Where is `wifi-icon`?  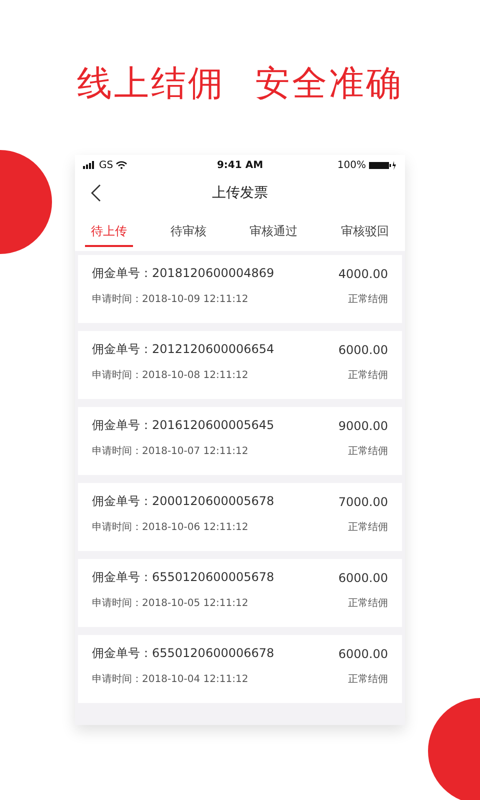 wifi-icon is located at coordinates (122, 165).